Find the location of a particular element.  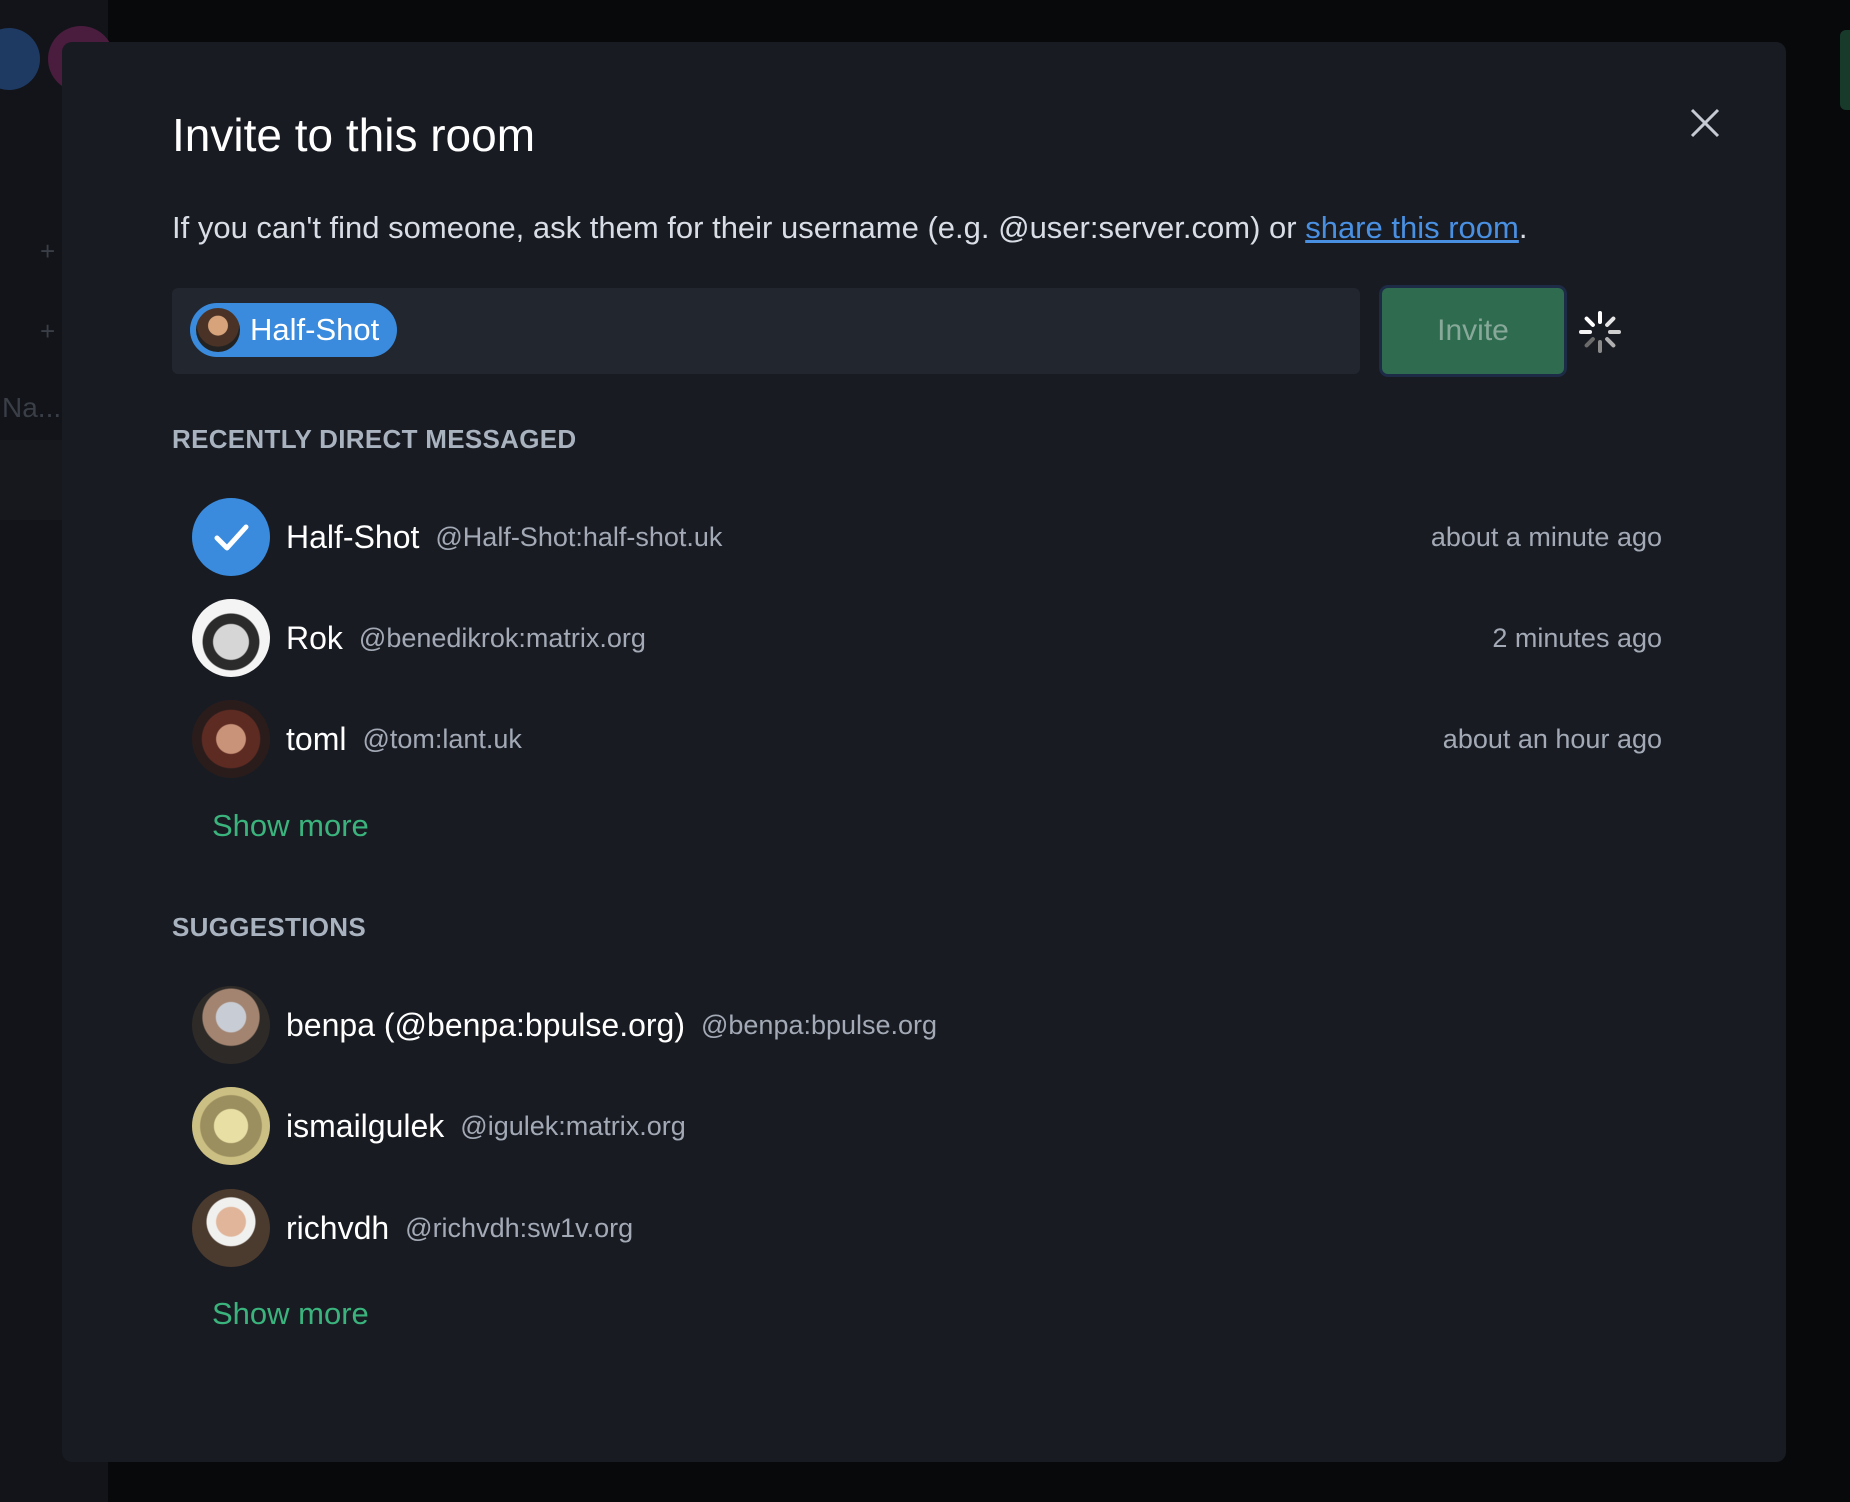

recent-name: toml is located at coordinates (316, 738).